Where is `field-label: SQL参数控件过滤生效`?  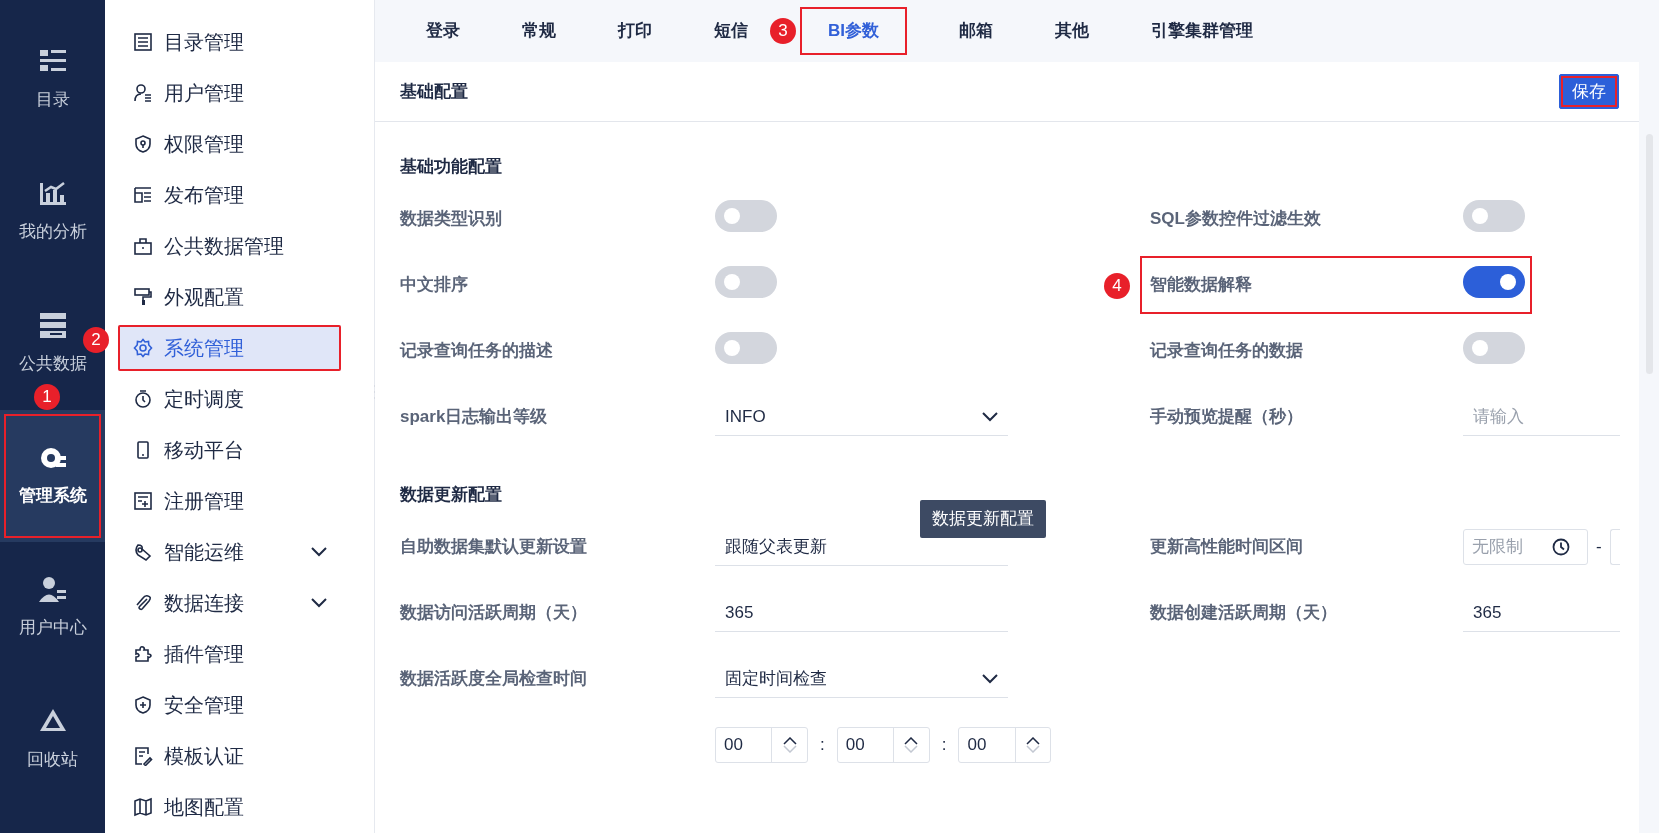
field-label: SQL参数控件过滤生效 is located at coordinates (1236, 219).